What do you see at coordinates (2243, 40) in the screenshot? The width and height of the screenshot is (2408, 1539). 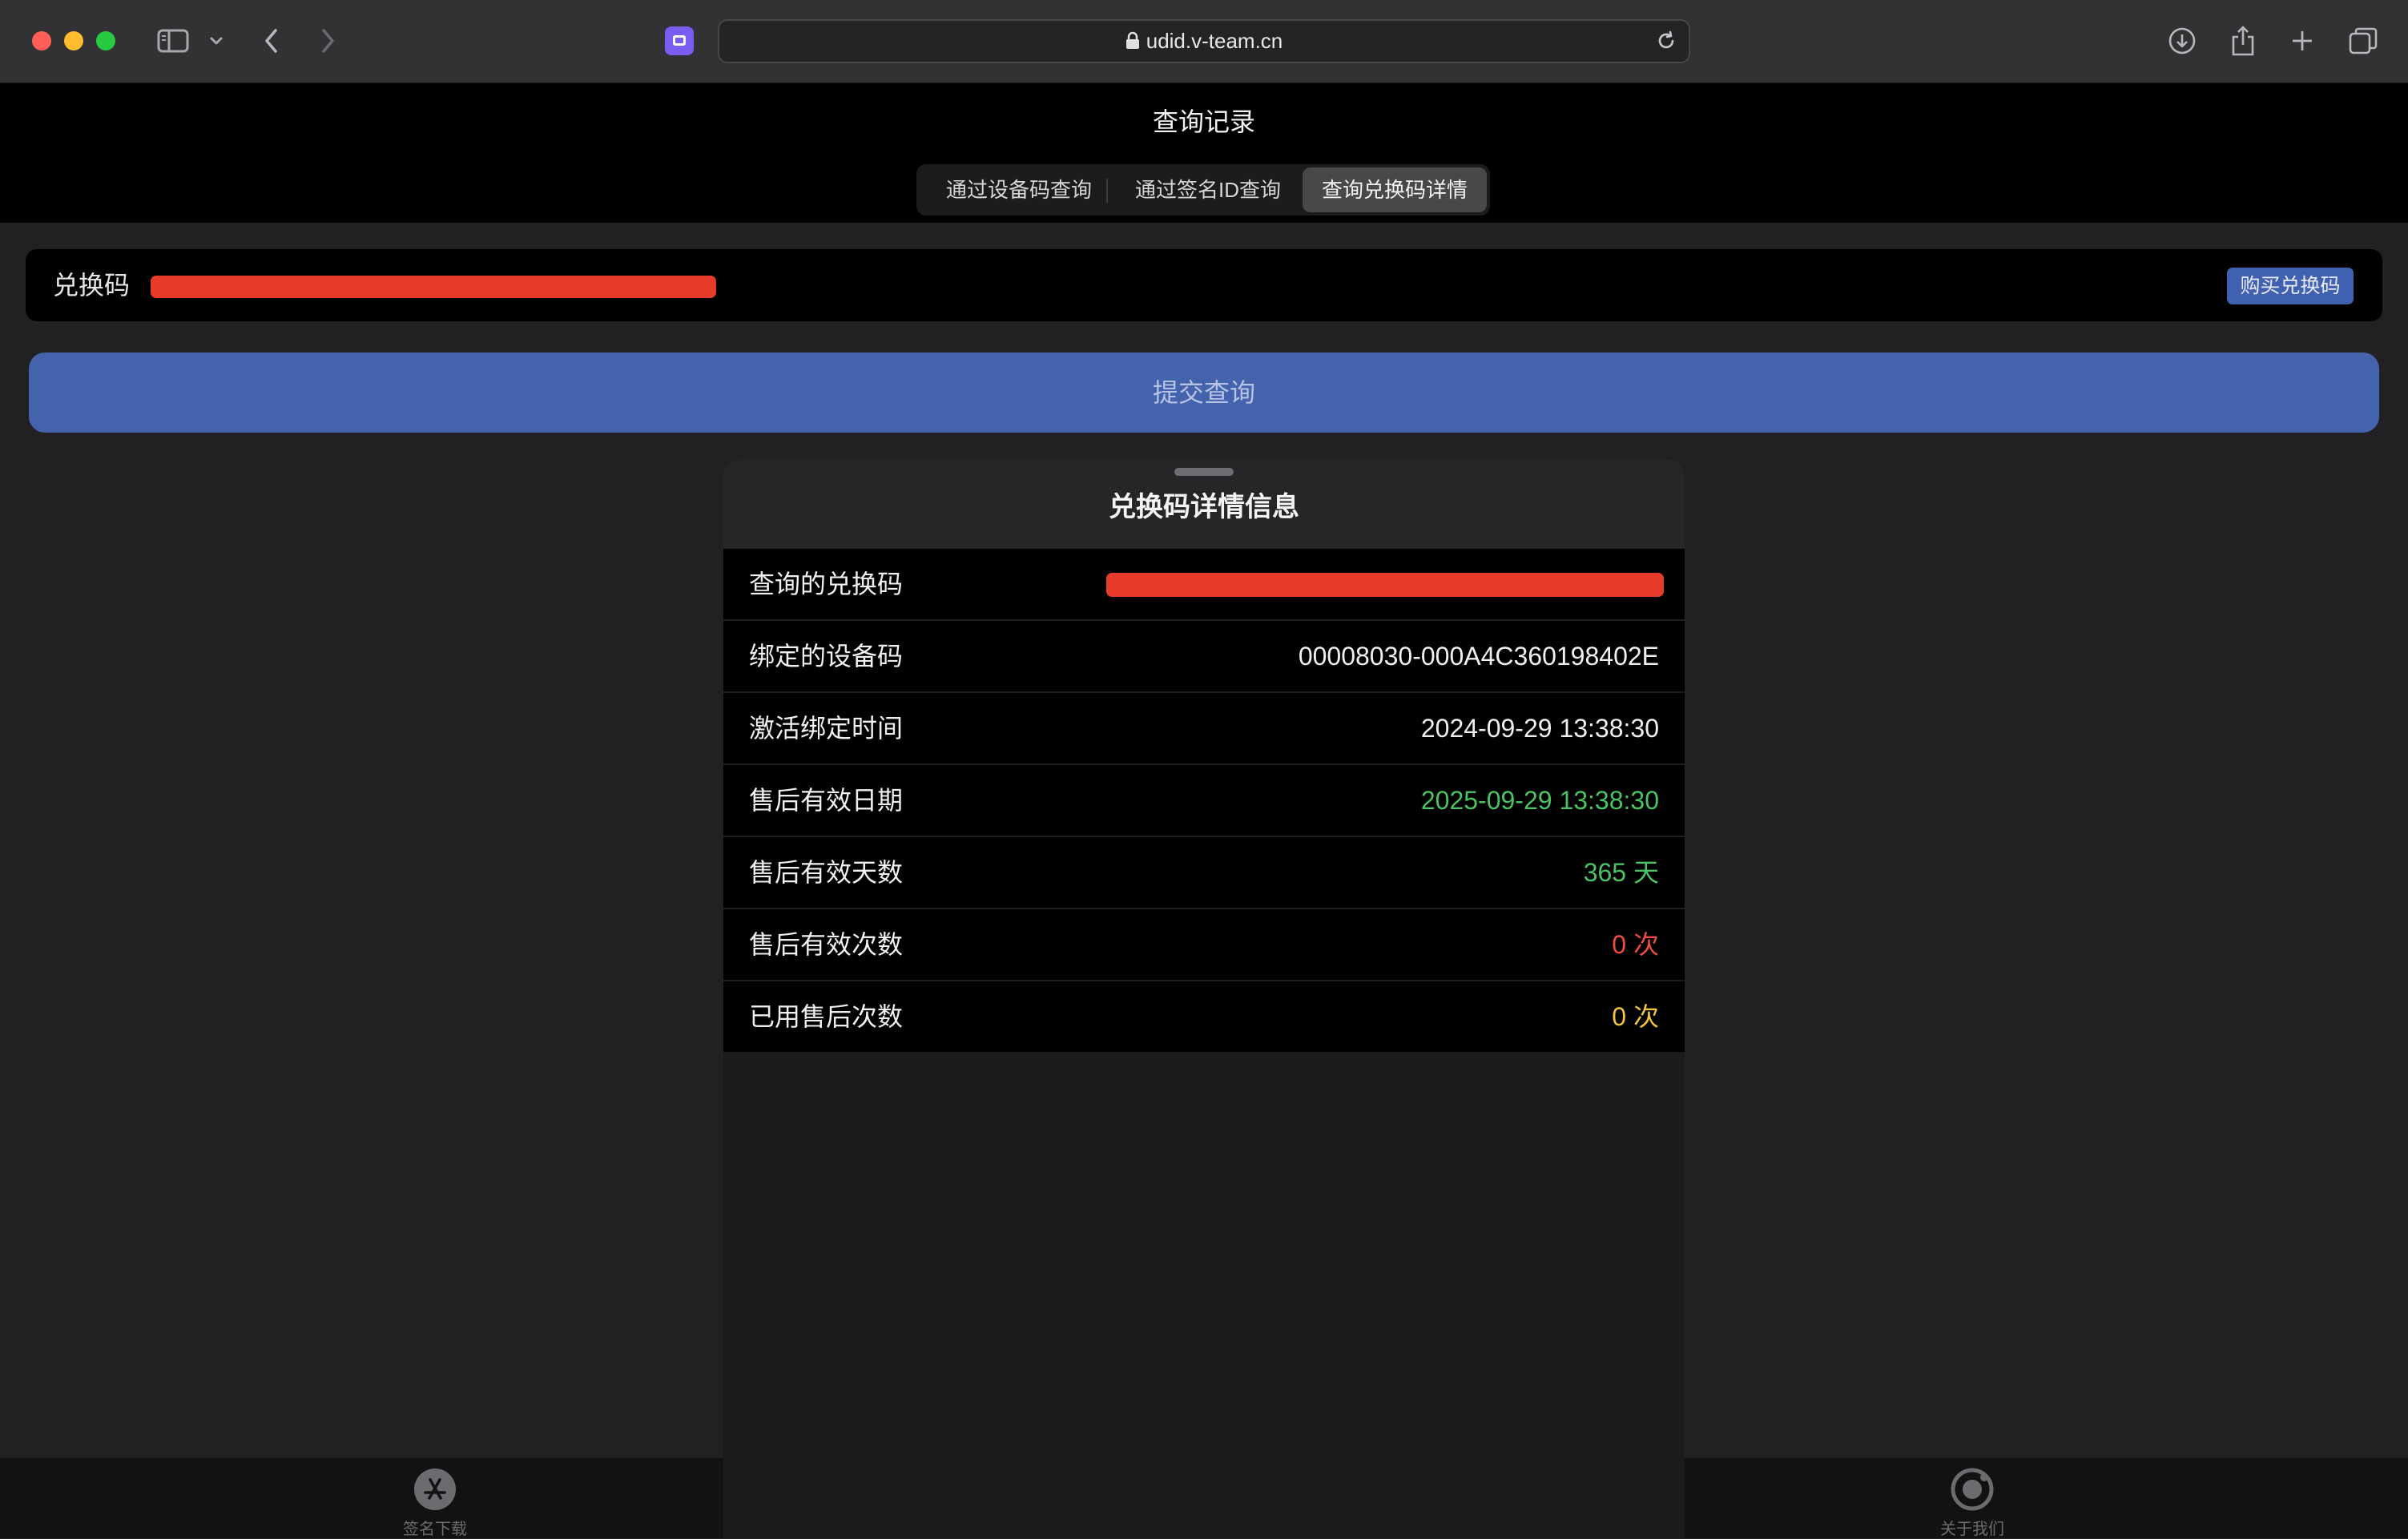 I see `share-icon` at bounding box center [2243, 40].